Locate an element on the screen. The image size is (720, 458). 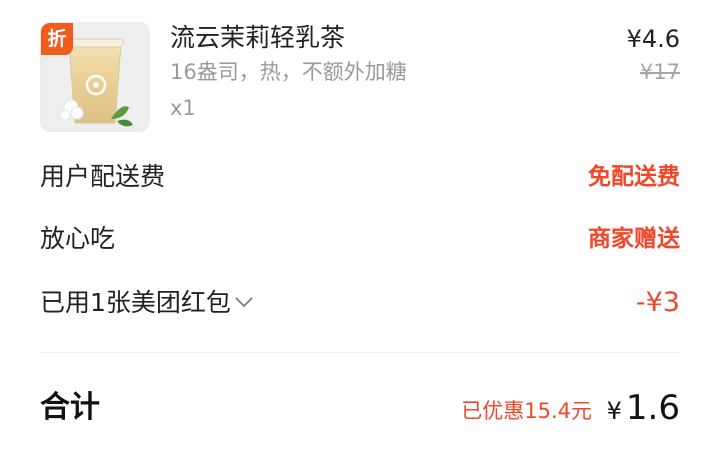
total-amount: ¥1.6 is located at coordinates (643, 408).